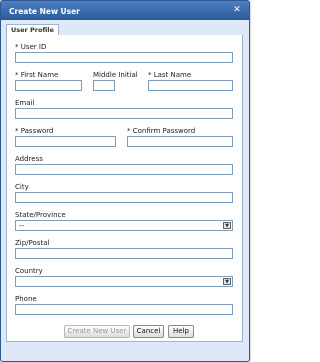 This screenshot has height=362, width=320. I want to click on close-icon: ✕, so click(237, 10).